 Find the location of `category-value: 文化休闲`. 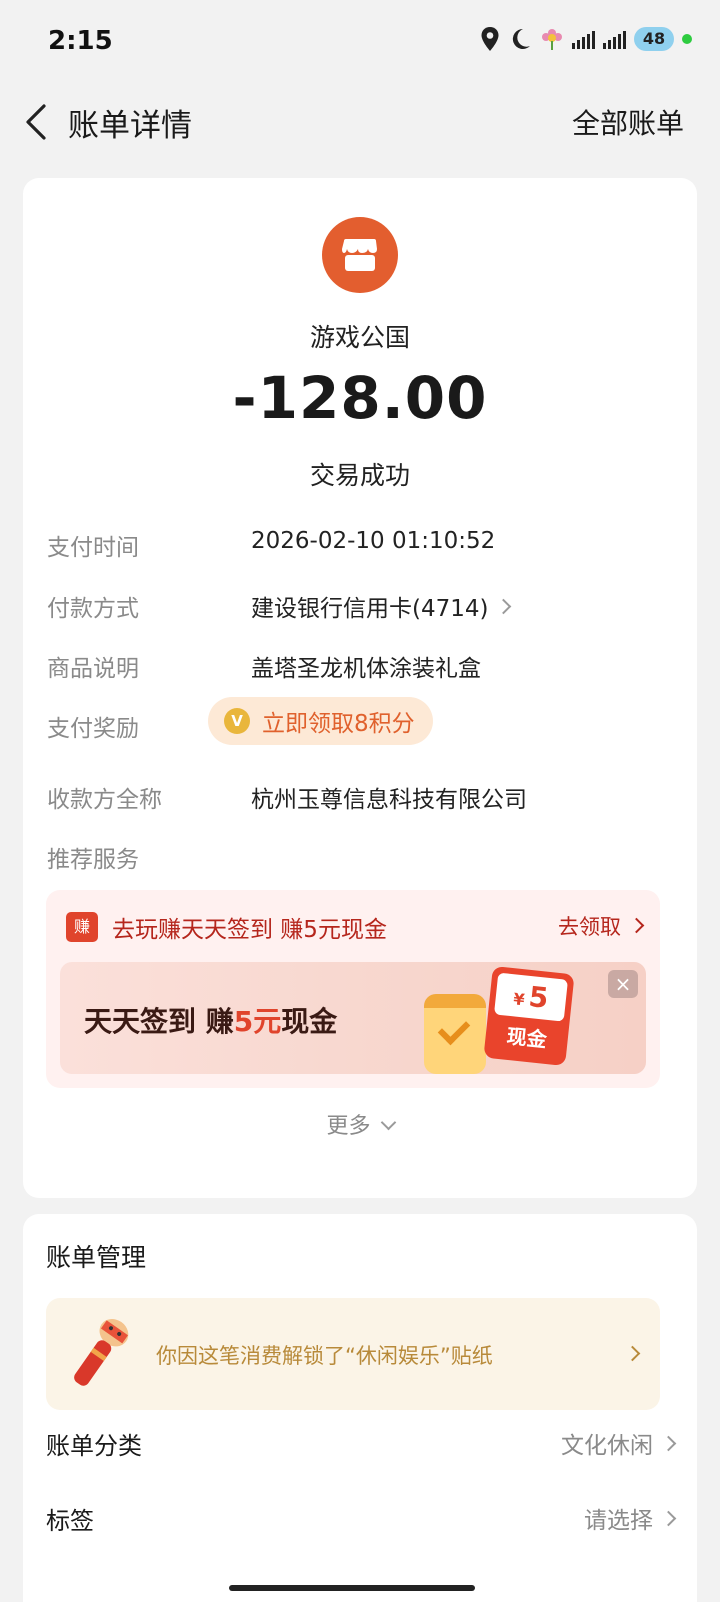

category-value: 文化休闲 is located at coordinates (607, 1446).